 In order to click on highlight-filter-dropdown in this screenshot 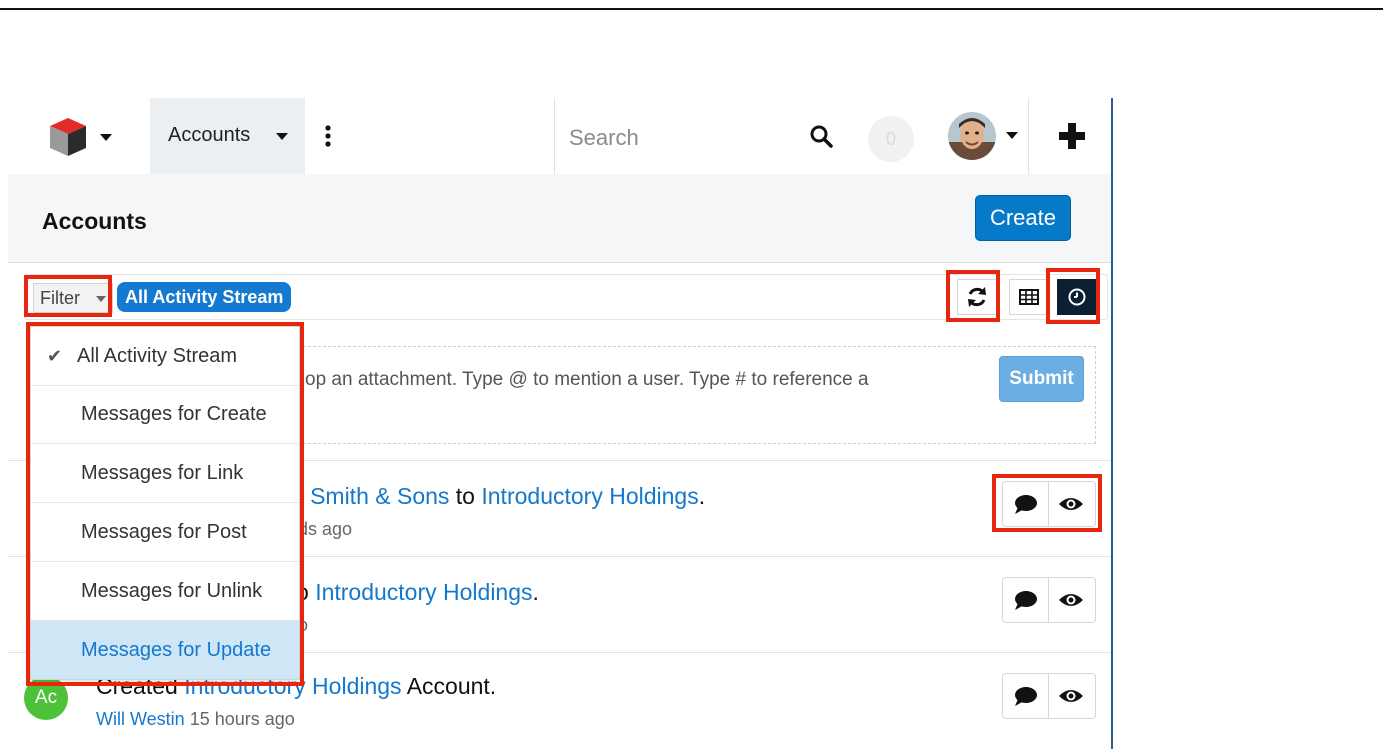, I will do `click(165, 504)`.